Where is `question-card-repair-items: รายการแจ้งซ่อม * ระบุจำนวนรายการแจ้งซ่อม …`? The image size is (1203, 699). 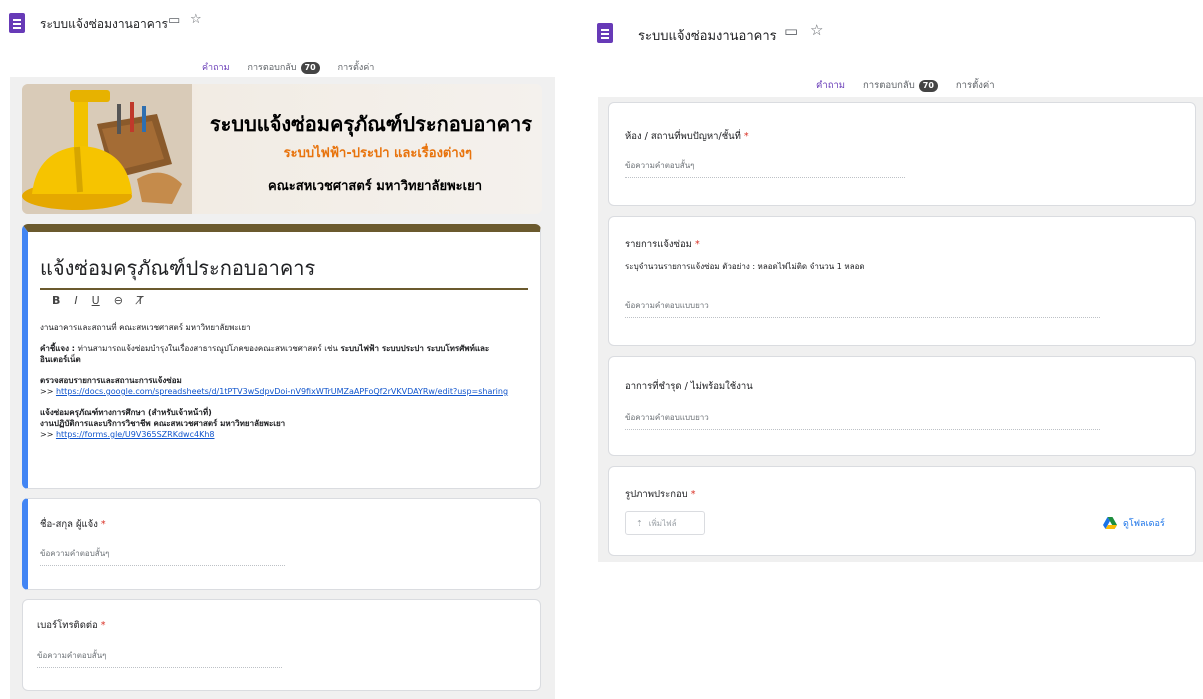 question-card-repair-items: รายการแจ้งซ่อม * ระบุจำนวนรายการแจ้งซ่อม … is located at coordinates (902, 281).